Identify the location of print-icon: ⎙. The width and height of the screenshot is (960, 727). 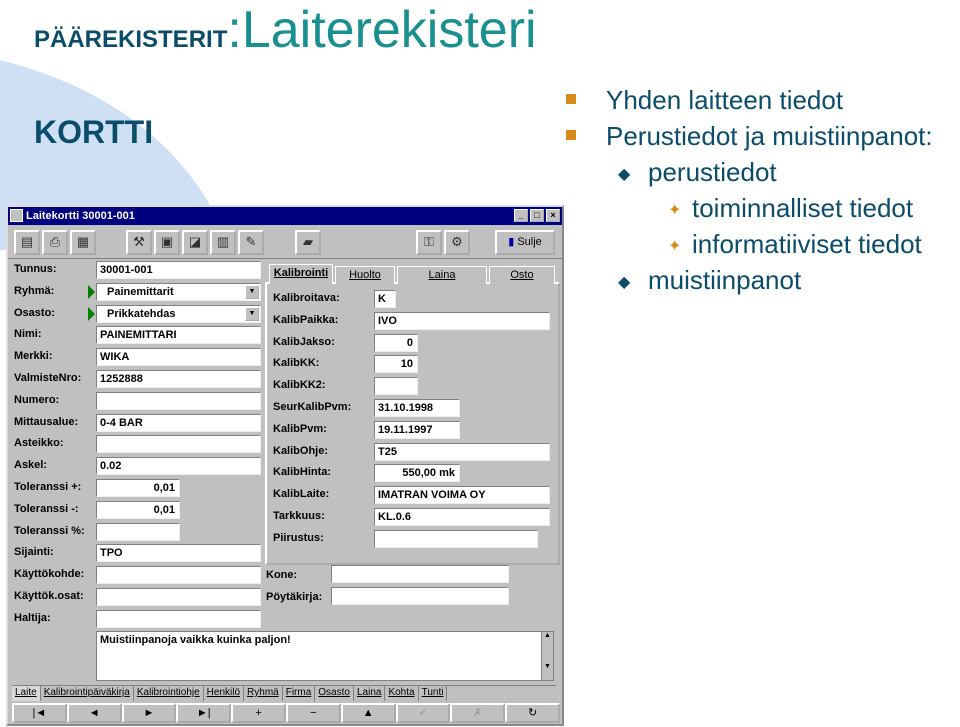
(55, 242).